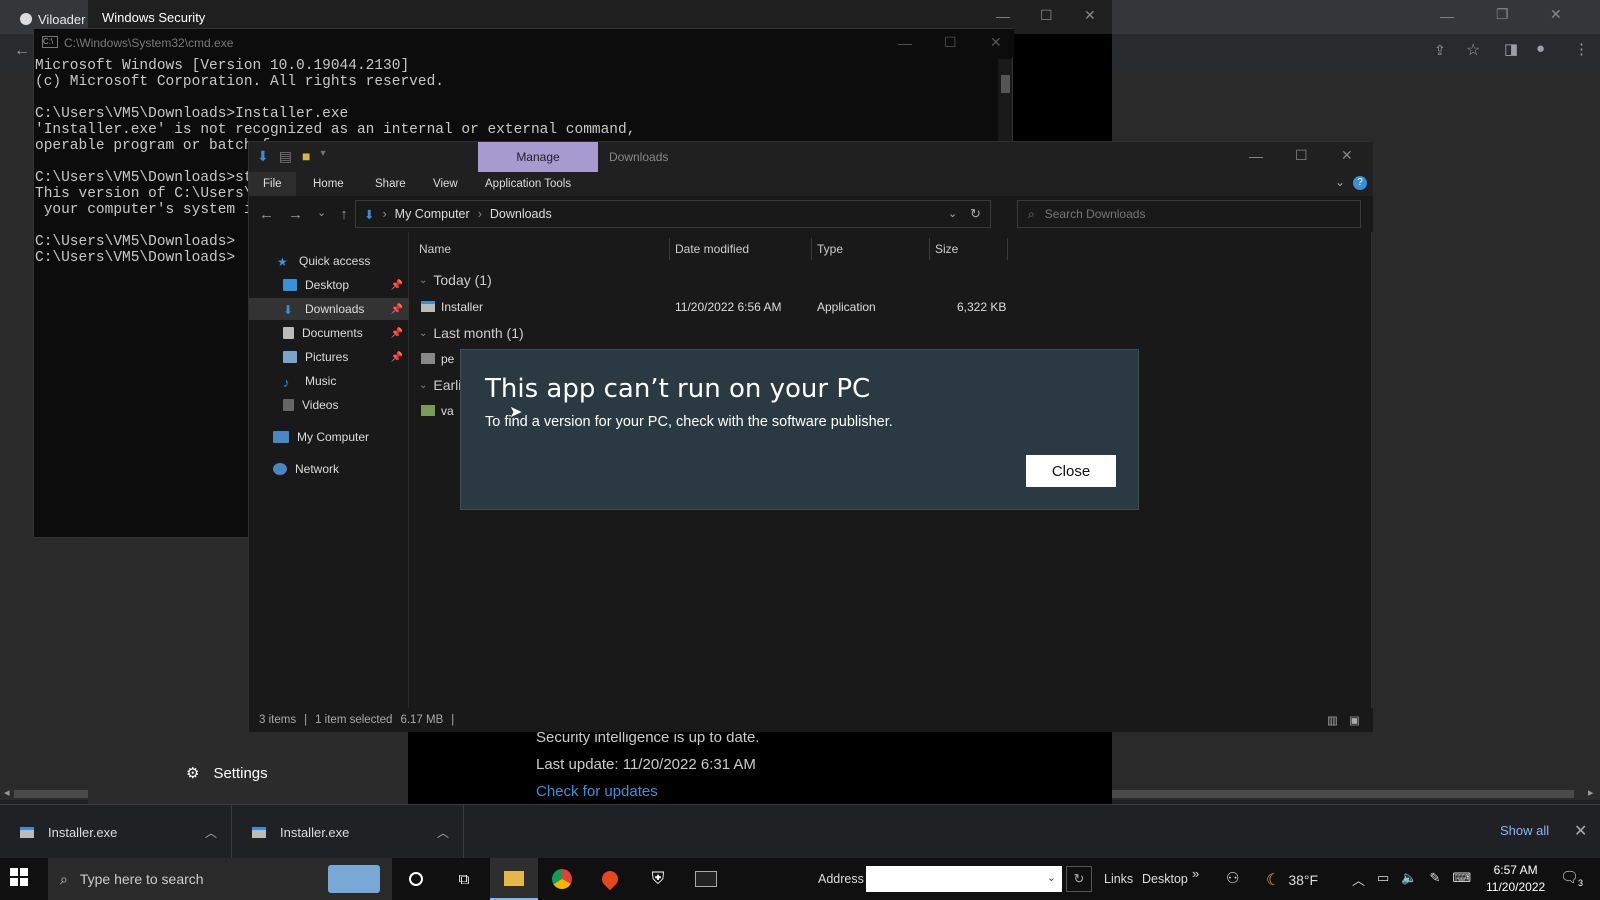 The image size is (1600, 900). Describe the element at coordinates (1440, 50) in the screenshot. I see `share-icon: ⇪` at that location.